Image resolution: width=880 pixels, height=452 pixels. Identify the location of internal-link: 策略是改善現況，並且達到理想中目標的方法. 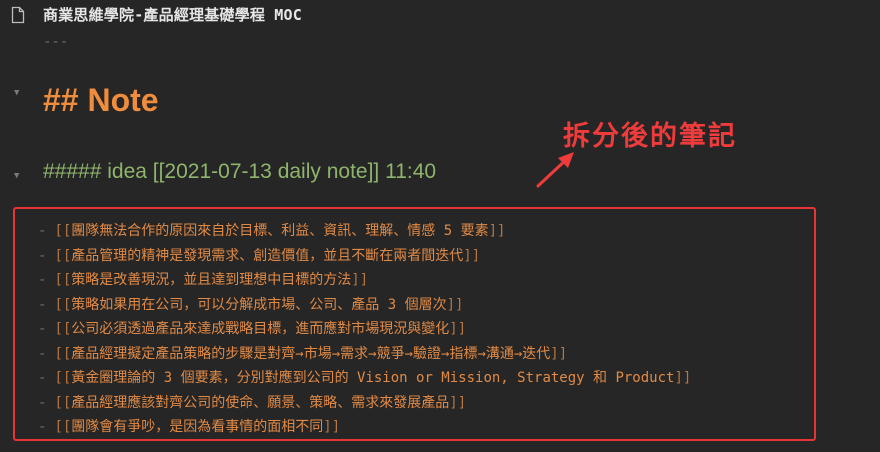
(211, 280).